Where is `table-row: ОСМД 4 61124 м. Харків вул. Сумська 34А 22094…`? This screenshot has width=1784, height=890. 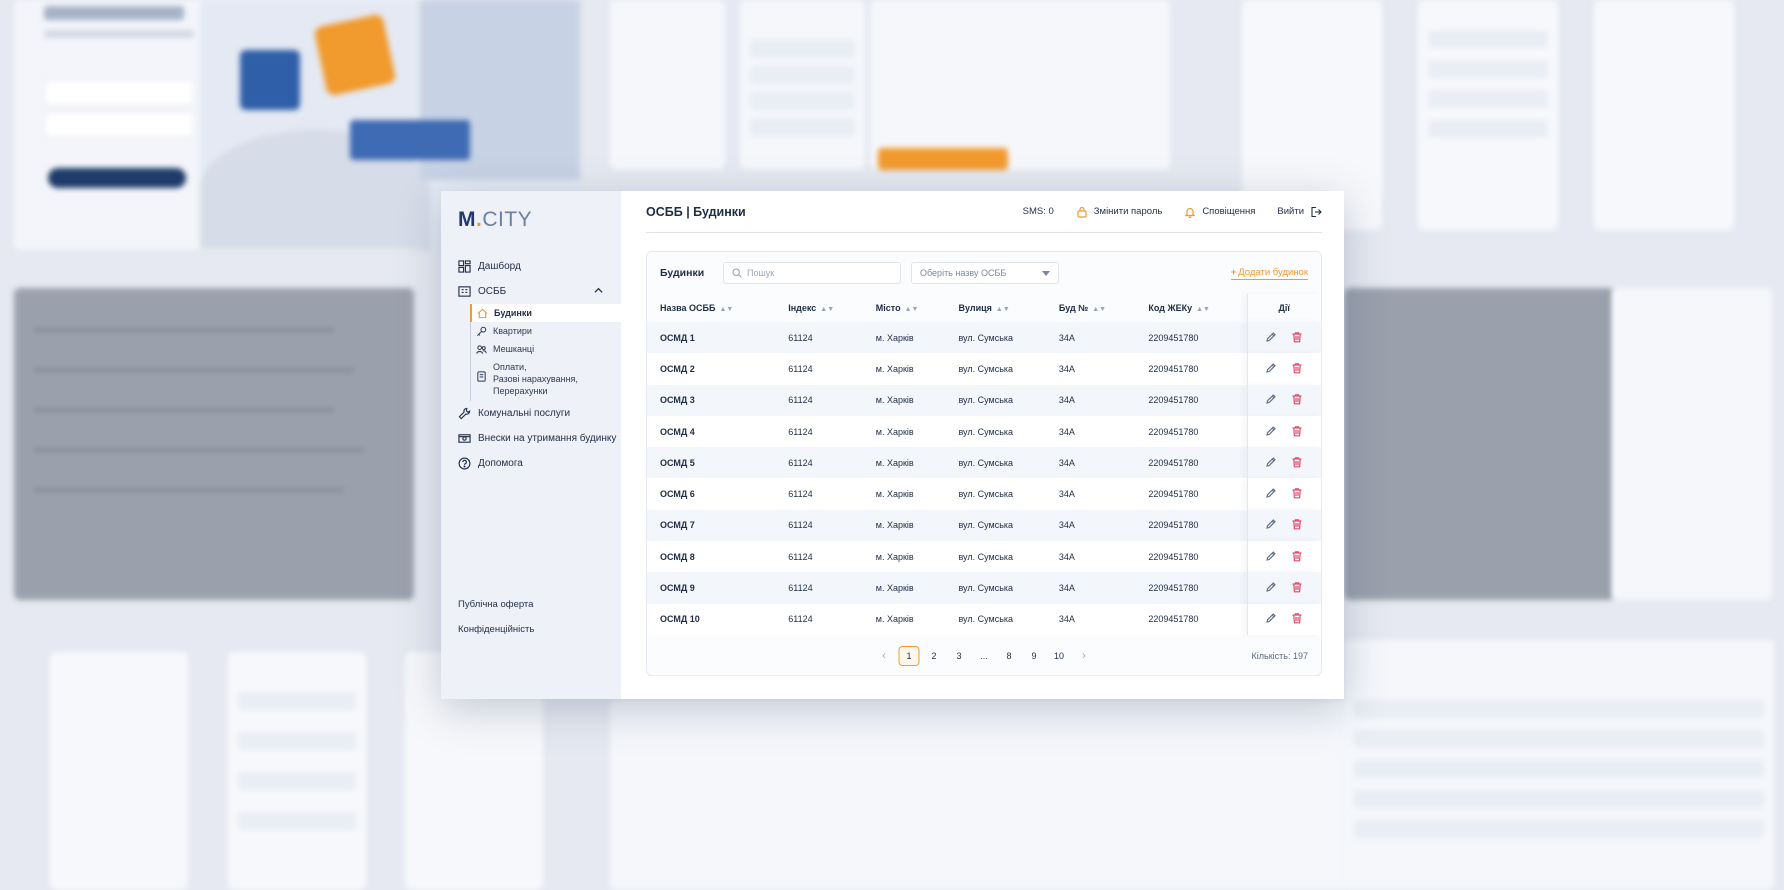 table-row: ОСМД 4 61124 м. Харків вул. Сумська 34А 22094… is located at coordinates (984, 431).